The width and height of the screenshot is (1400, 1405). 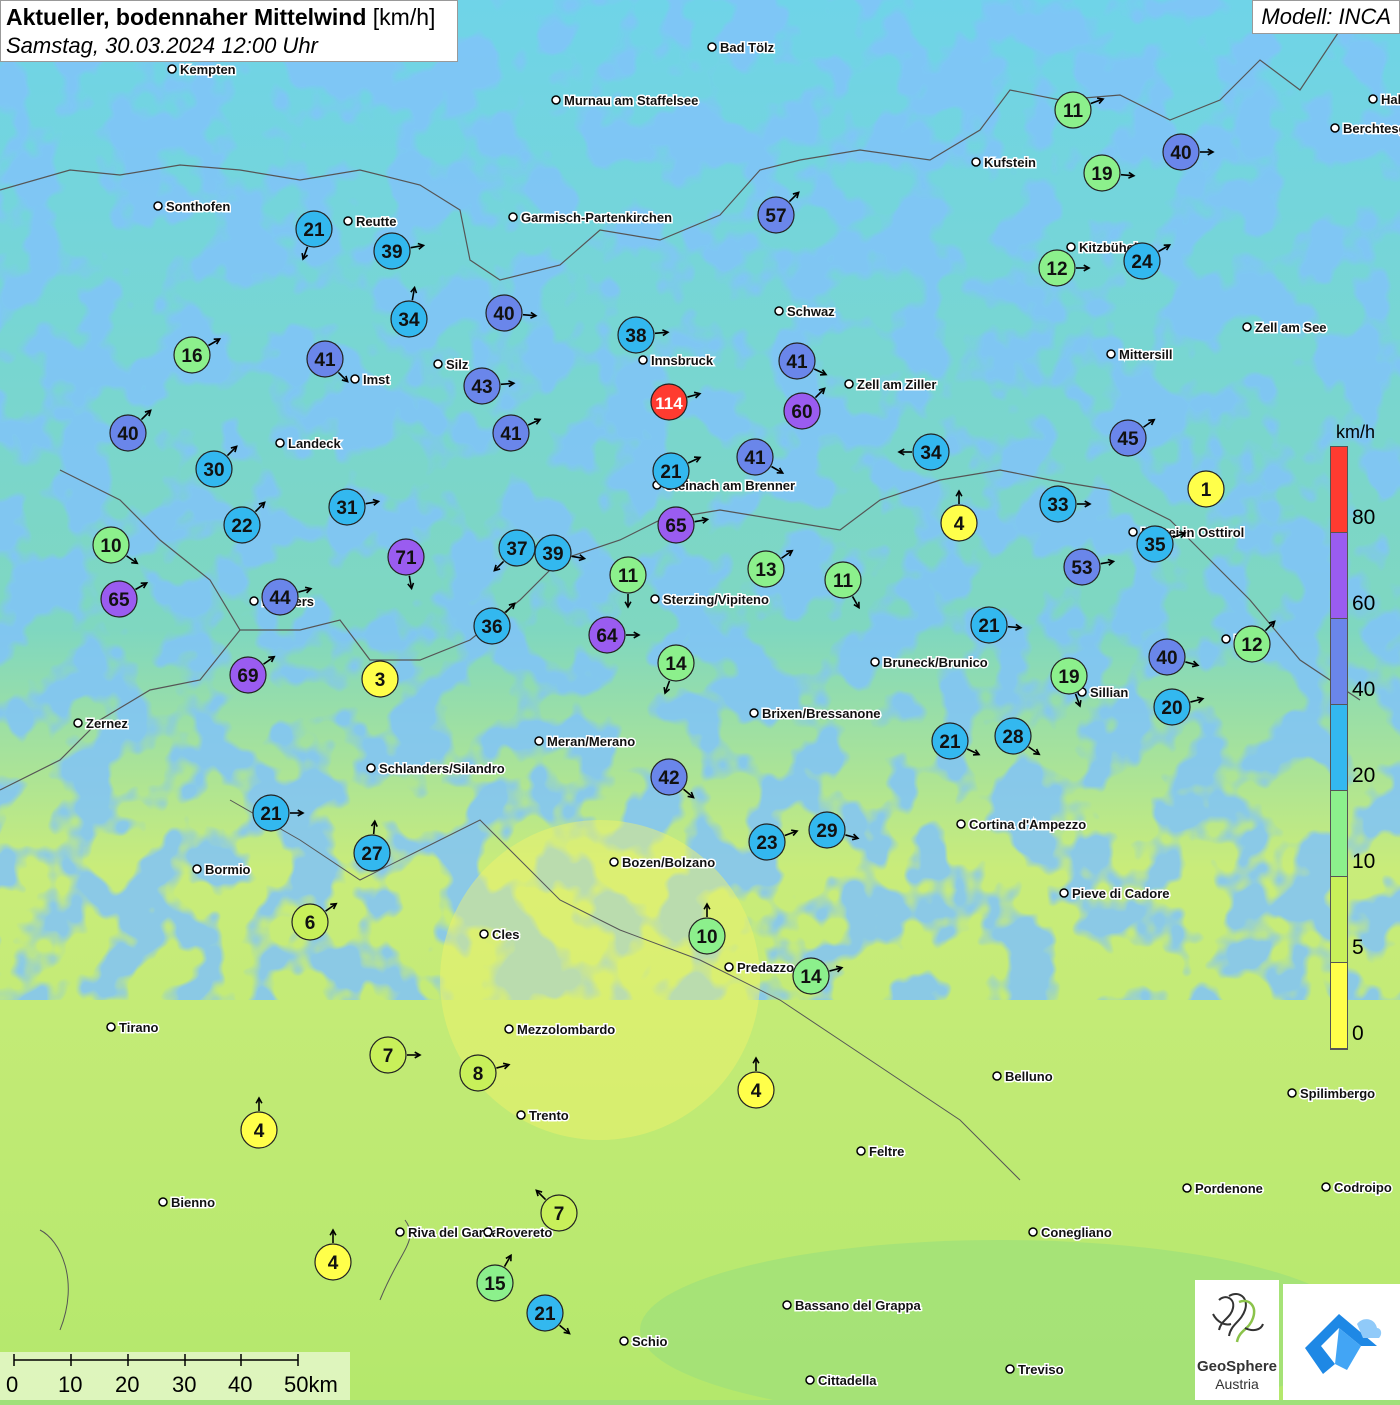 What do you see at coordinates (852, 1306) in the screenshot?
I see `city-marker: Bassano del Grappa` at bounding box center [852, 1306].